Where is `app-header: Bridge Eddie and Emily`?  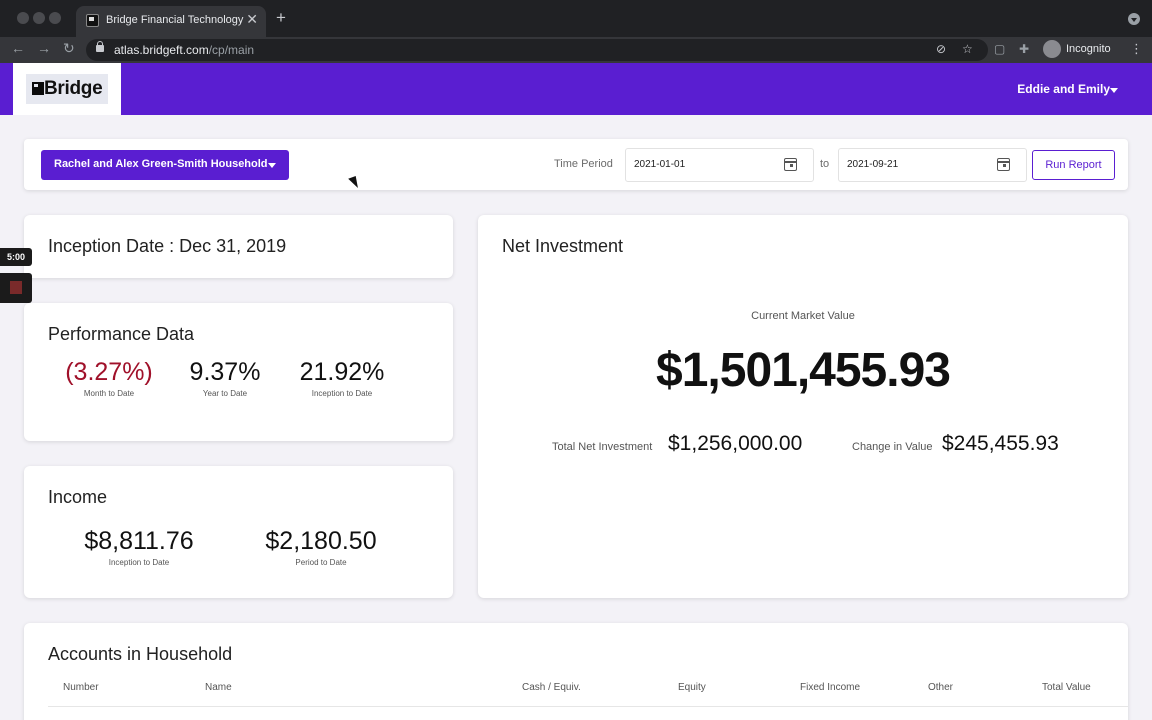 app-header: Bridge Eddie and Emily is located at coordinates (576, 89).